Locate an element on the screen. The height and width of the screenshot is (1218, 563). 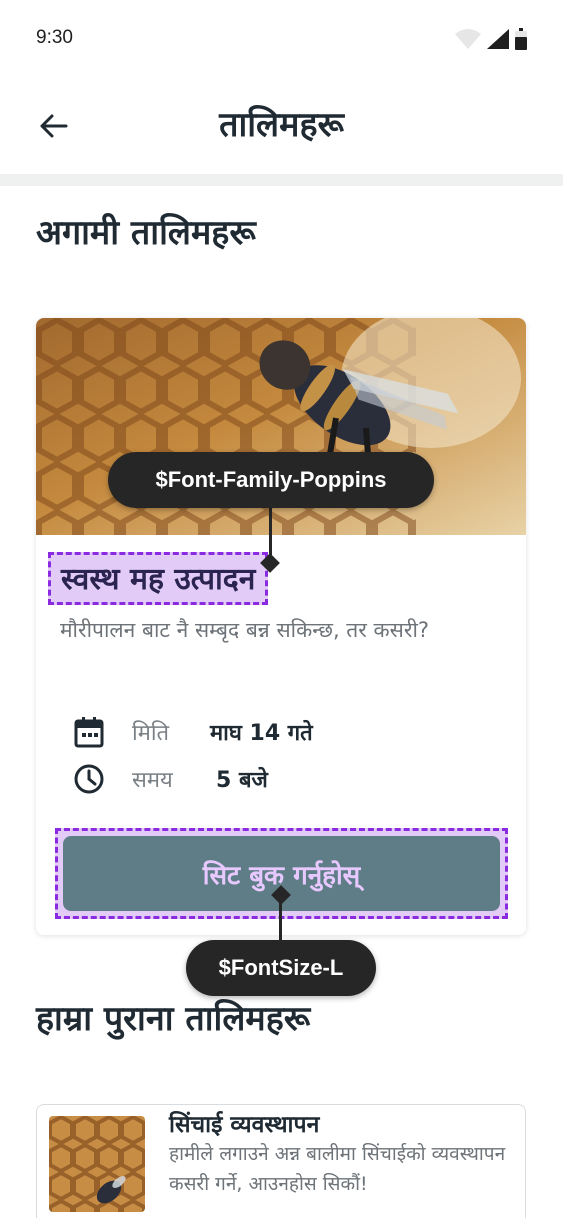
card-title-highlight: स्वस्थ मह उत्पादन is located at coordinates (158, 578).